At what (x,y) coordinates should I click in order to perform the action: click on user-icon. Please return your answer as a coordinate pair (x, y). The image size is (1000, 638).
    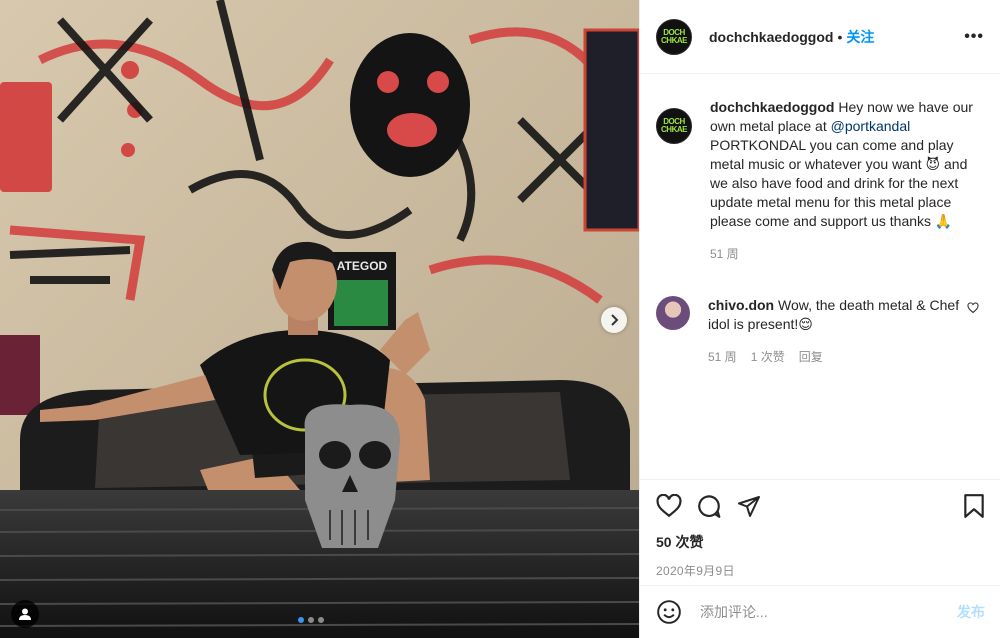
    Looking at the image, I should click on (25, 614).